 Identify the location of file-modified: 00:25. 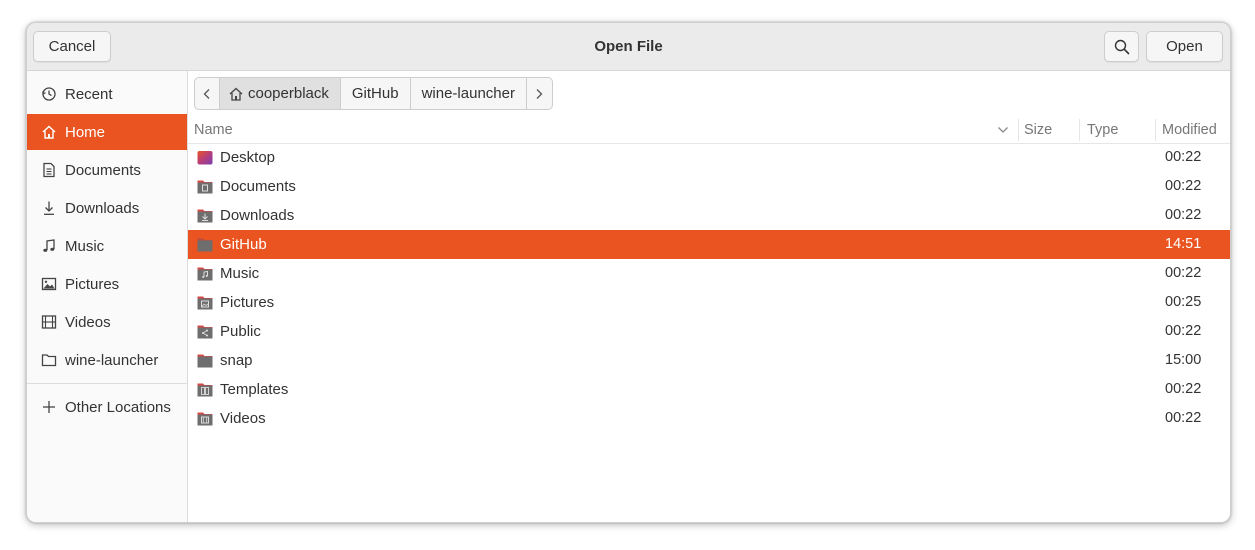
(1183, 302).